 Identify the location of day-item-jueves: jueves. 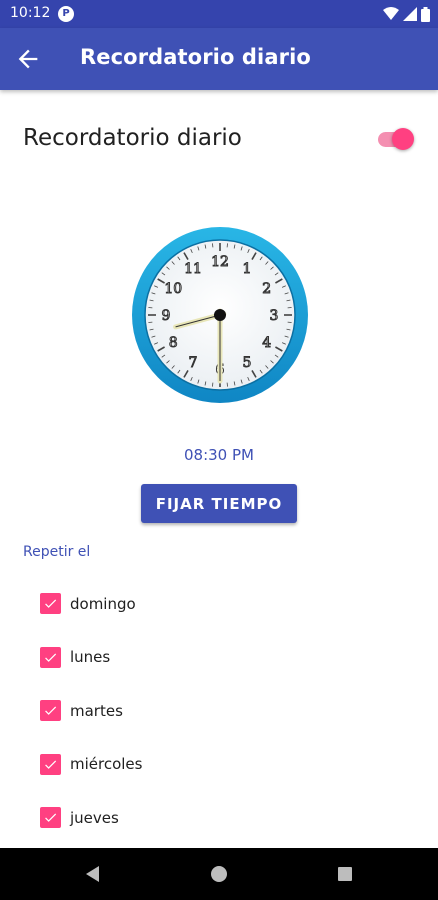
(230, 818).